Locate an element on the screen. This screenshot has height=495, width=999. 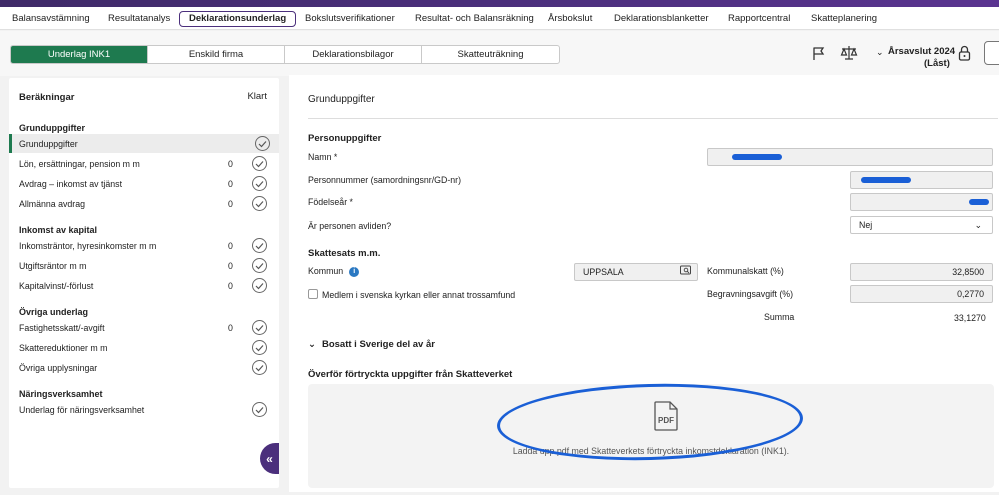
page-title: Grunduppgifter is located at coordinates (341, 99).